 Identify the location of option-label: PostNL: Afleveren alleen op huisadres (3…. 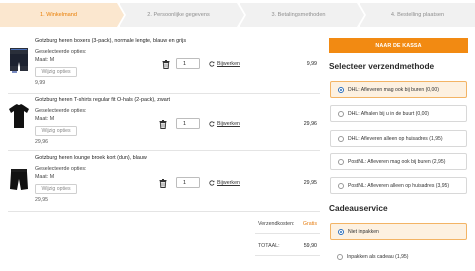
(399, 185).